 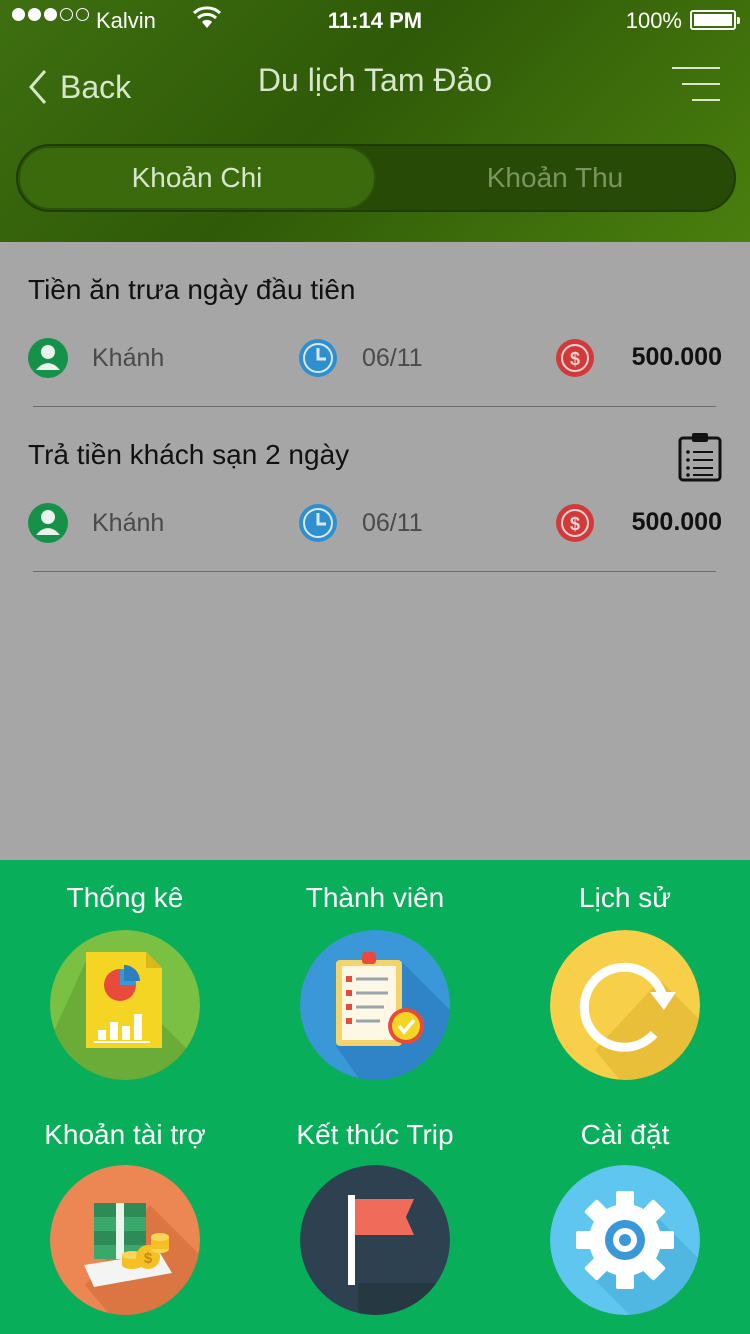 I want to click on menu-label: Kết thúc Trip, so click(x=375, y=1134).